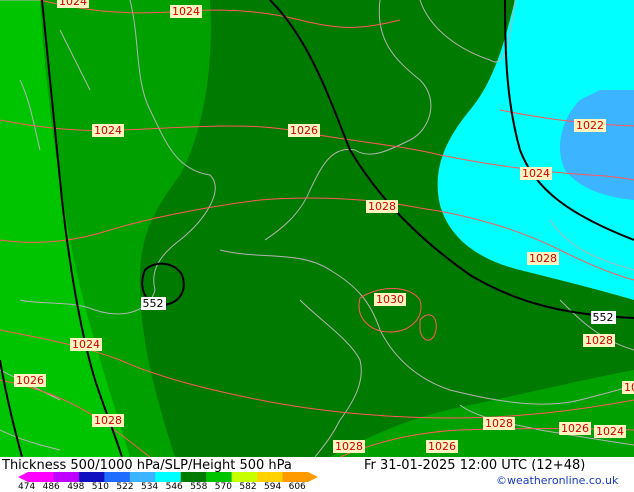 The image size is (634, 492). Describe the element at coordinates (76, 487) in the screenshot. I see `legend-value: 498` at that location.